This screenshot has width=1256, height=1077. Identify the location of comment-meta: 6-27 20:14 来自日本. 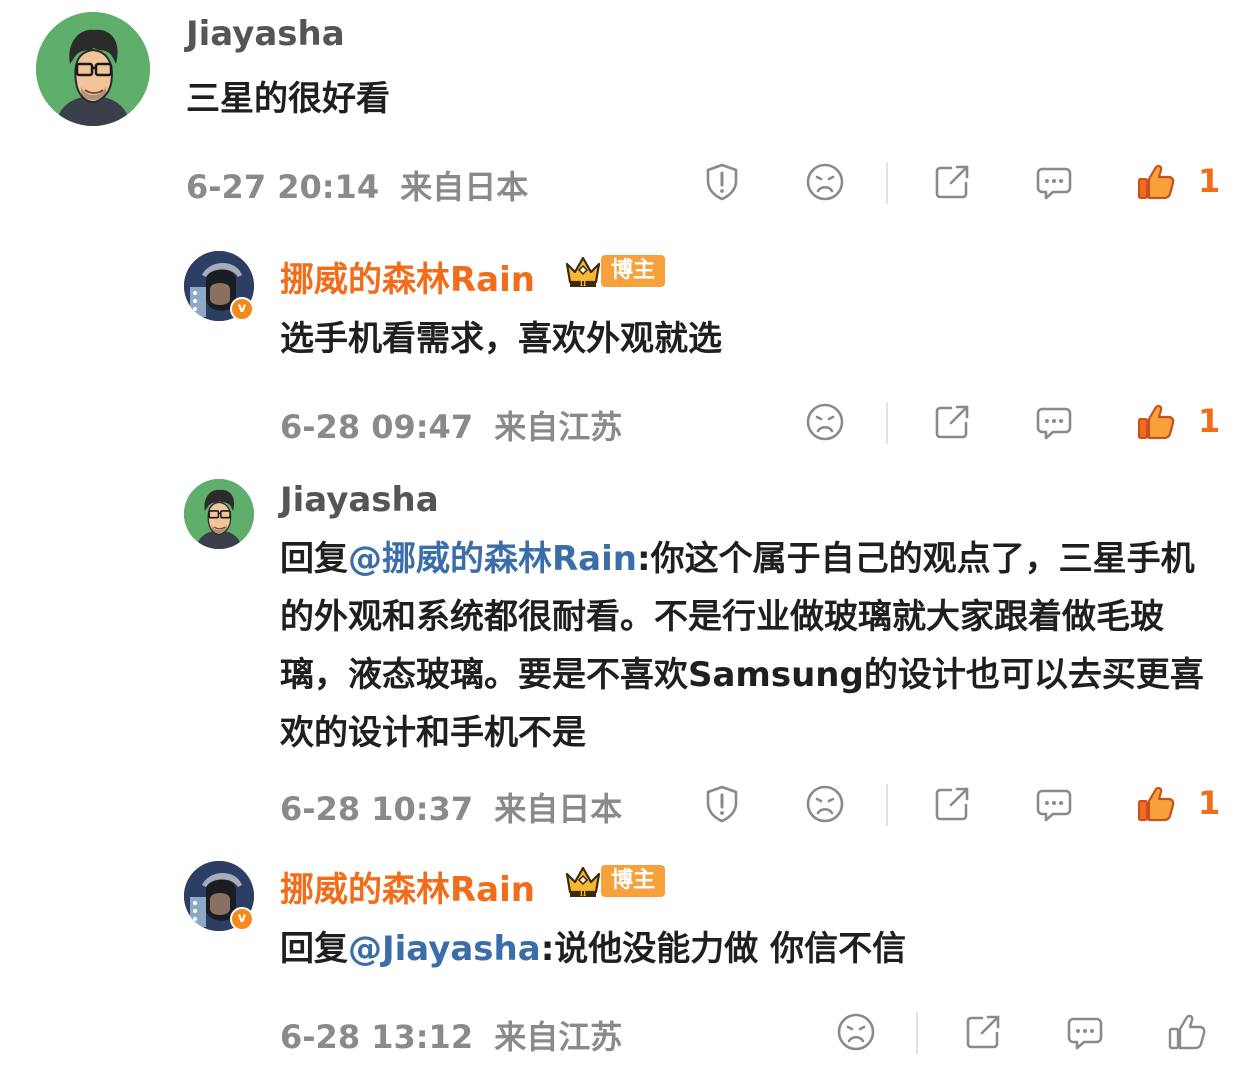
(357, 185).